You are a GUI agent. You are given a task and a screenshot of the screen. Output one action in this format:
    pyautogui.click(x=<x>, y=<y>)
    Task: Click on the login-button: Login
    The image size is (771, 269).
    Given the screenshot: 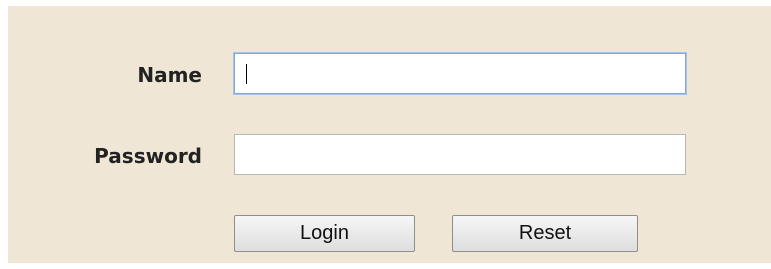 What is the action you would take?
    pyautogui.click(x=324, y=233)
    